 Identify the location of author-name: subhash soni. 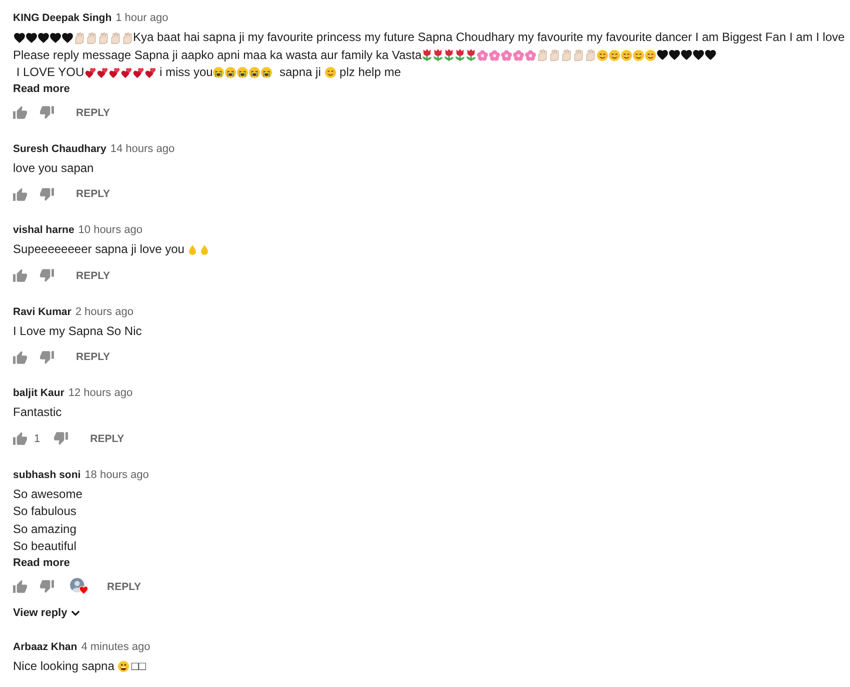
(47, 475).